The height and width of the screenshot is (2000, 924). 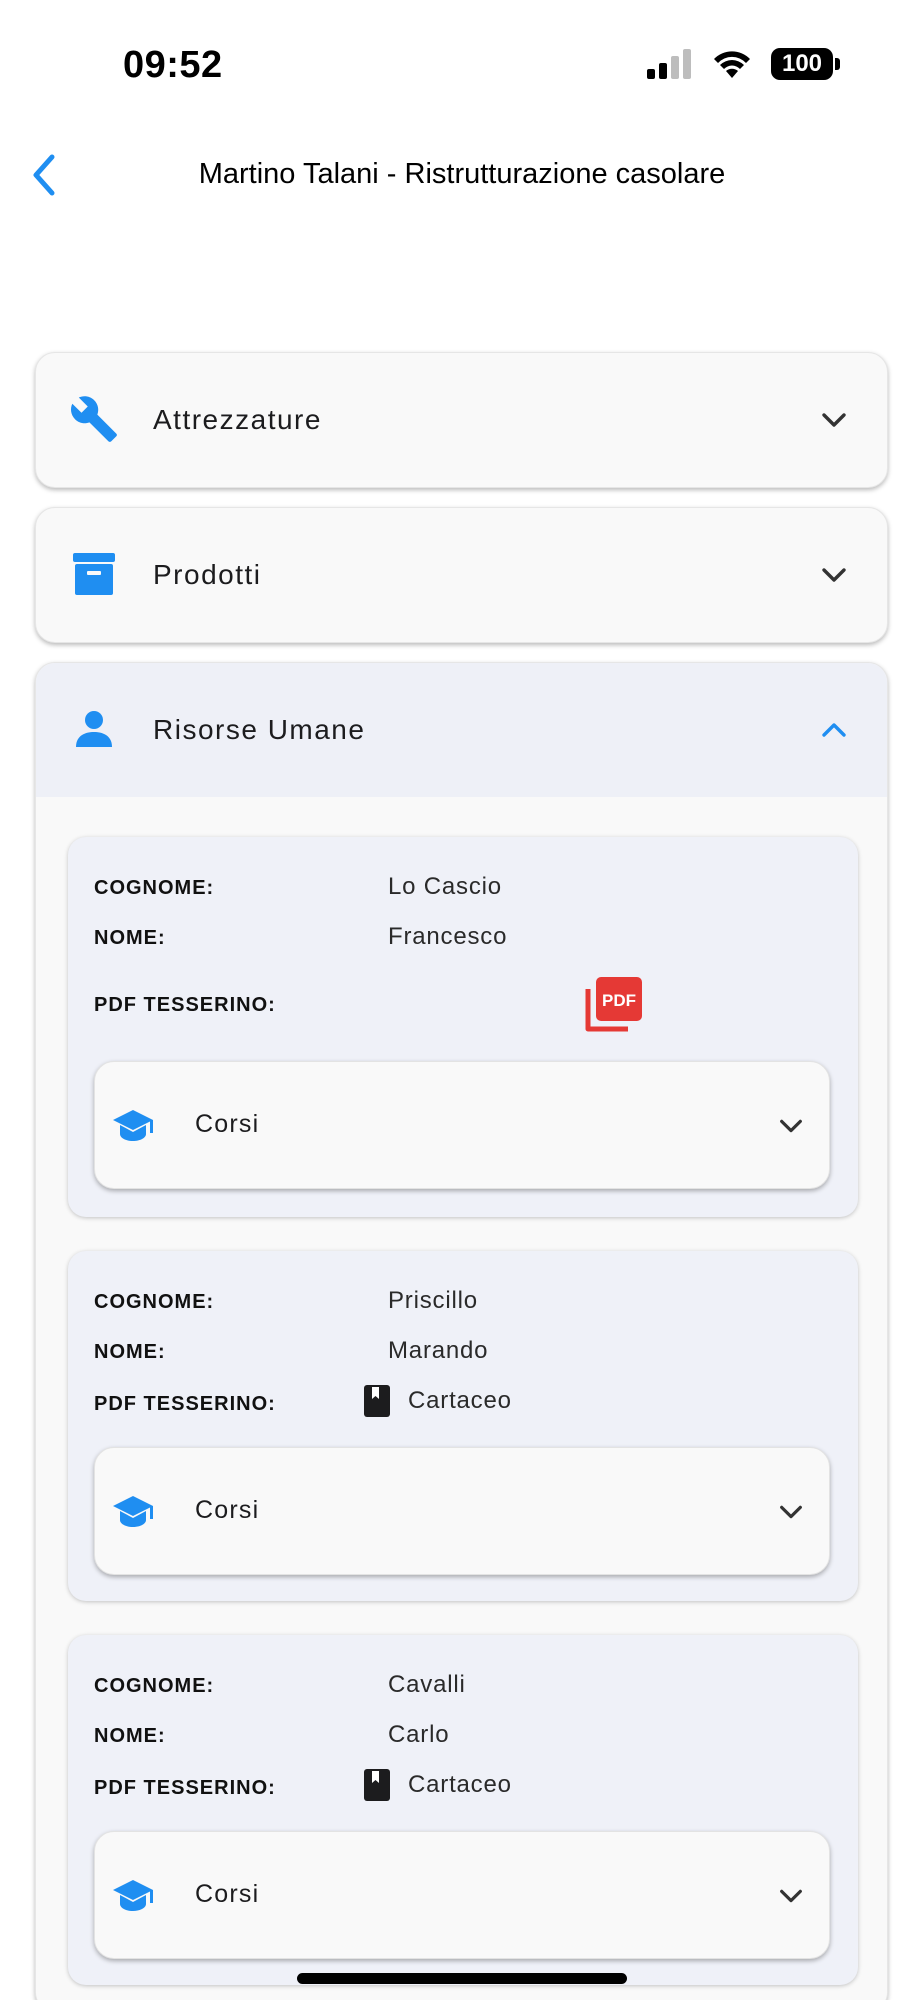 I want to click on pdf-glyph-text: PDF, so click(x=619, y=1000).